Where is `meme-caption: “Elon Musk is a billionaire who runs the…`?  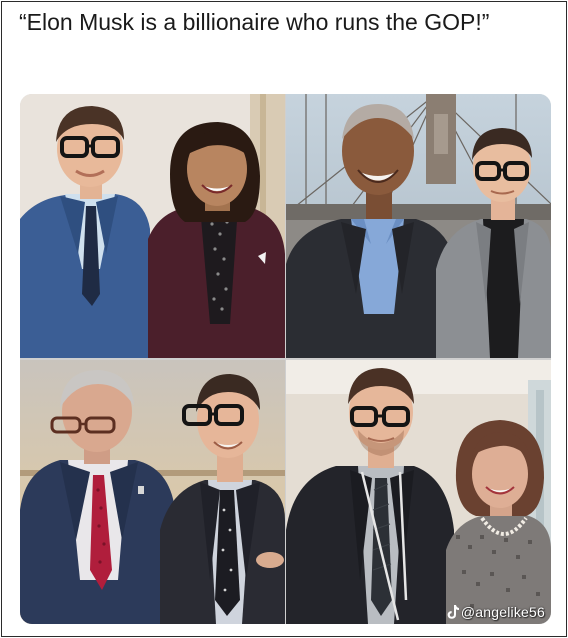 meme-caption: “Elon Musk is a billionaire who runs the… is located at coordinates (254, 22).